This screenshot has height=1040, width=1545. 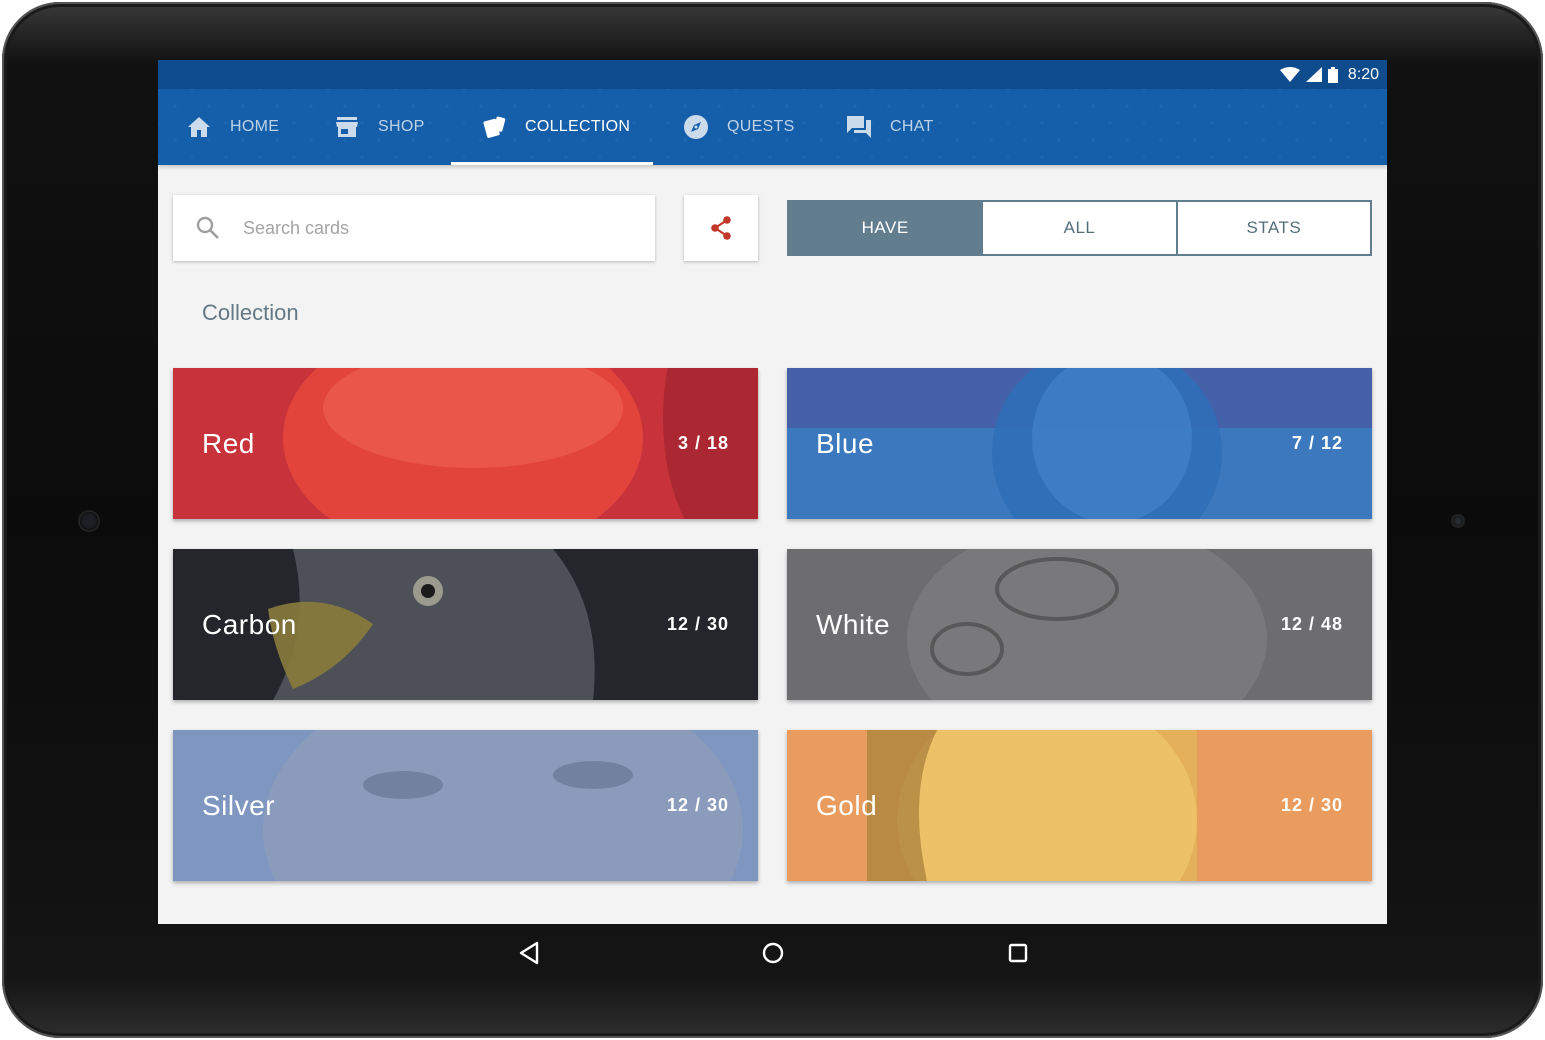 I want to click on collection-count: 3 / 18, so click(x=703, y=443).